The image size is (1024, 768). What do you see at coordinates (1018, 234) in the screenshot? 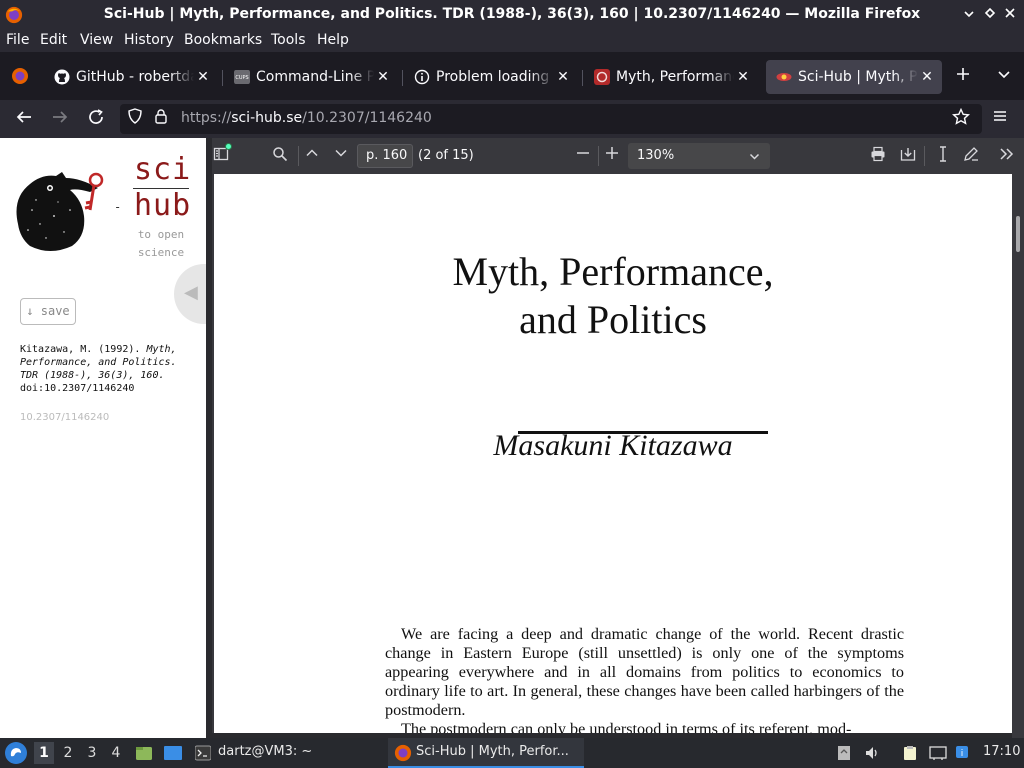
I see `scrollbar-thumb` at bounding box center [1018, 234].